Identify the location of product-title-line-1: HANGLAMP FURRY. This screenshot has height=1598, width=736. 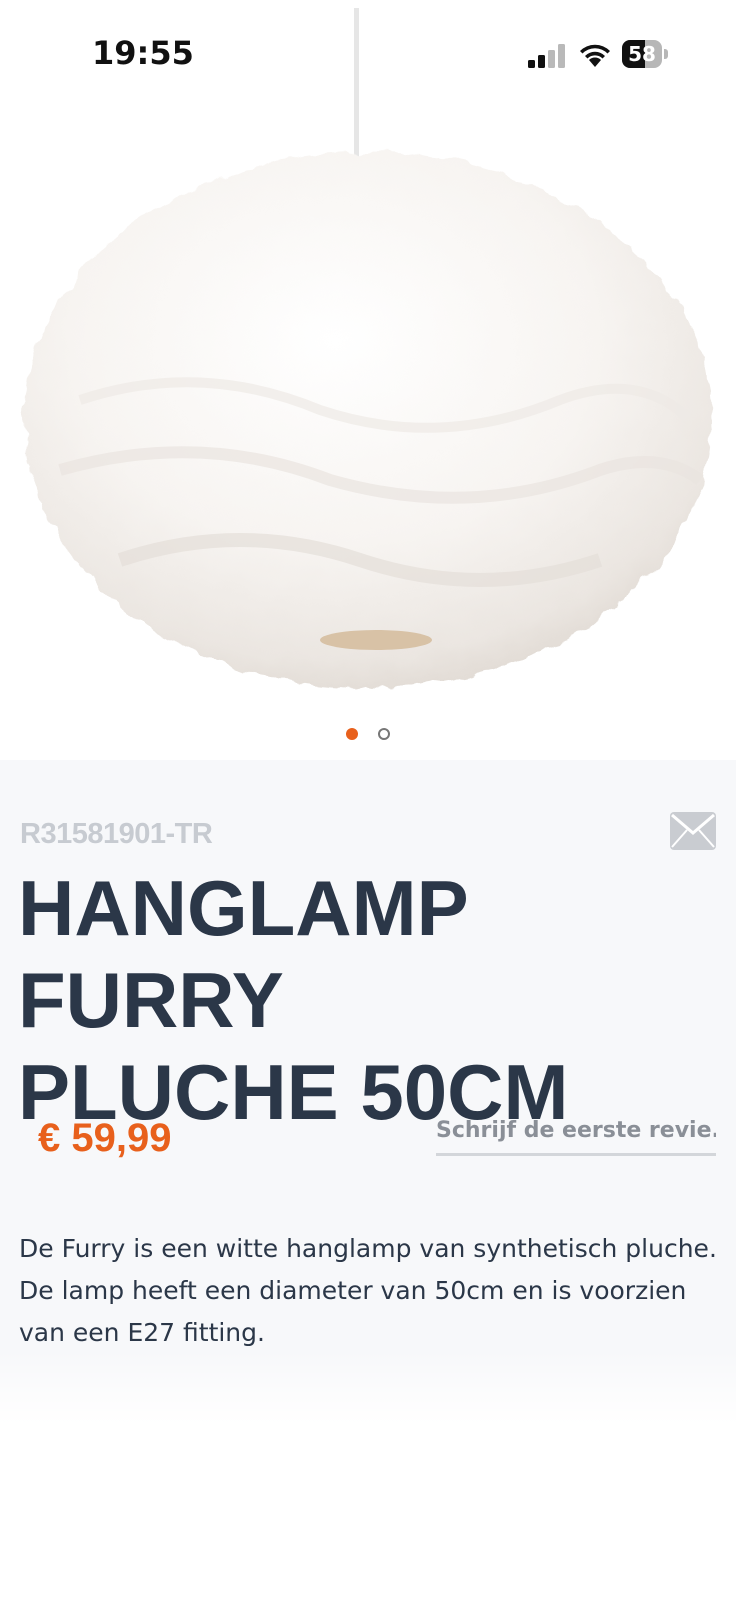
(243, 954).